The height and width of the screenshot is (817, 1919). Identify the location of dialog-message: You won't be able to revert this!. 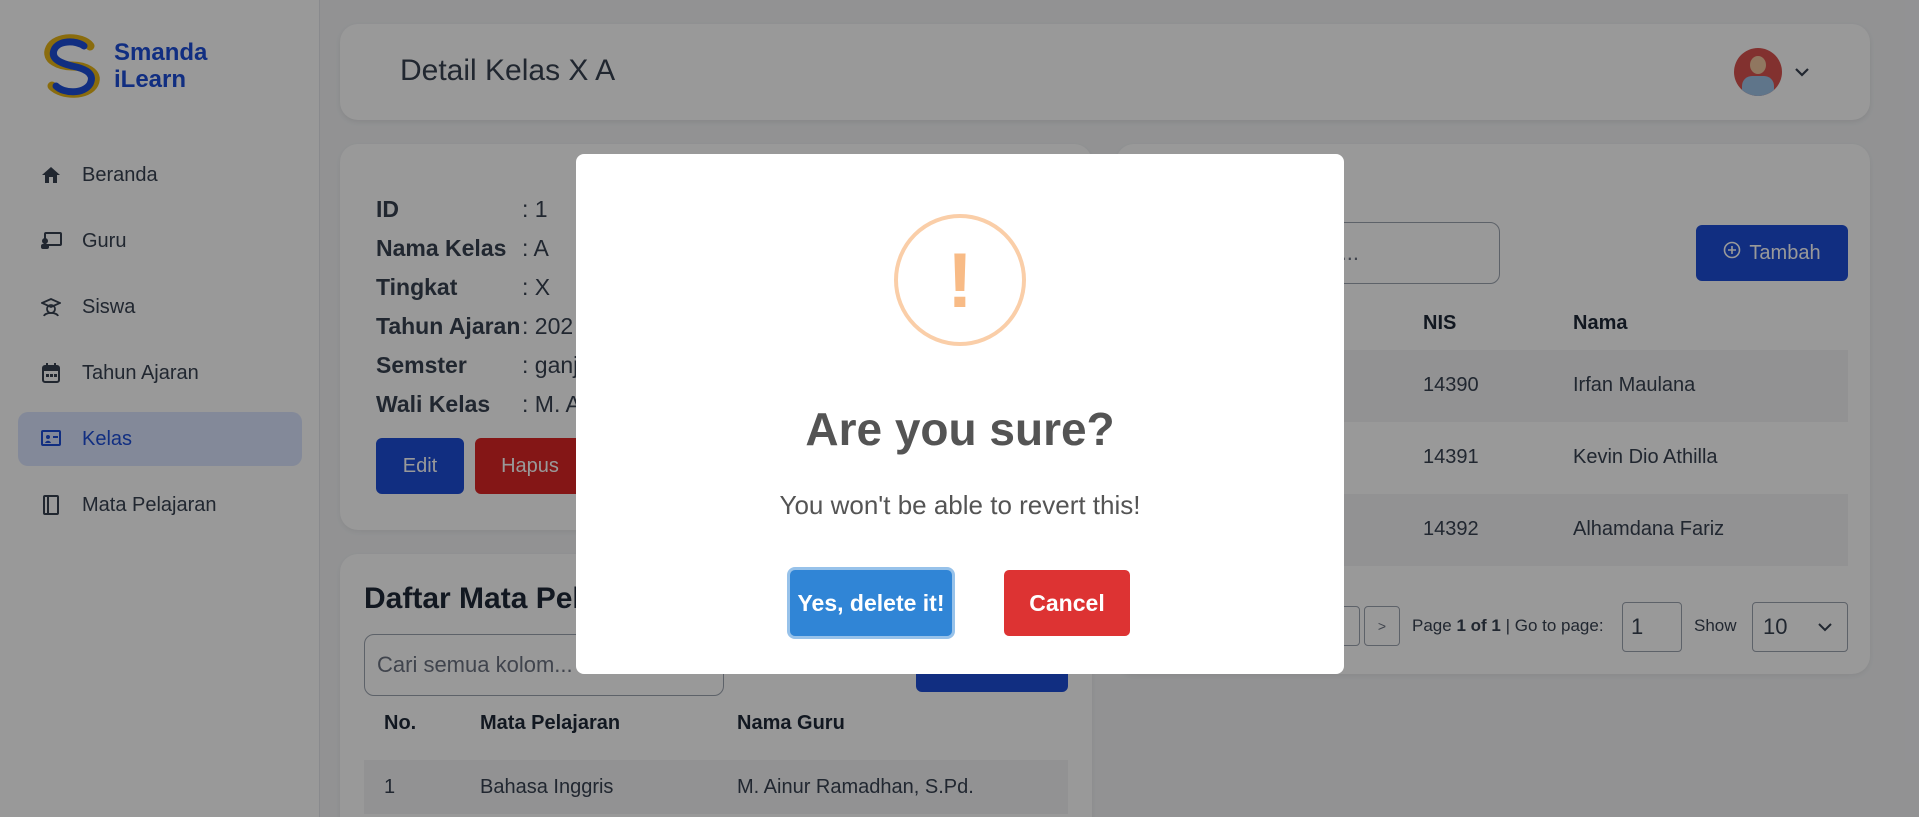
(960, 505).